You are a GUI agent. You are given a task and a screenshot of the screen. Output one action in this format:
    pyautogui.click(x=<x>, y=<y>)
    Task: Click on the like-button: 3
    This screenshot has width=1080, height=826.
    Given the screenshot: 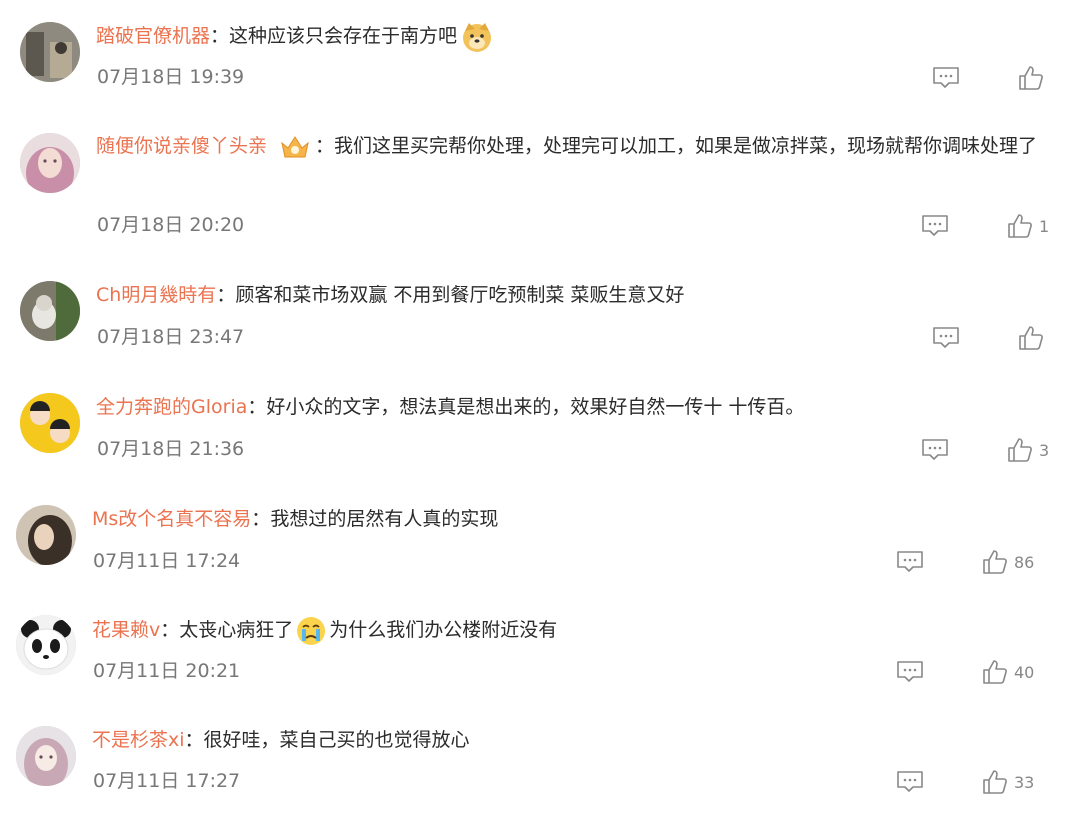 What is the action you would take?
    pyautogui.click(x=1028, y=450)
    